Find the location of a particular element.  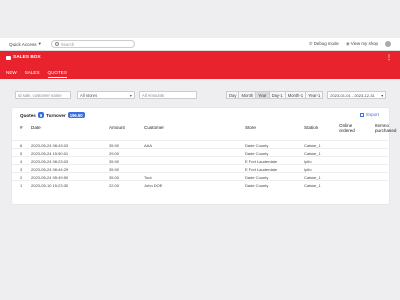

bug-icon: ⚙ is located at coordinates (310, 43).